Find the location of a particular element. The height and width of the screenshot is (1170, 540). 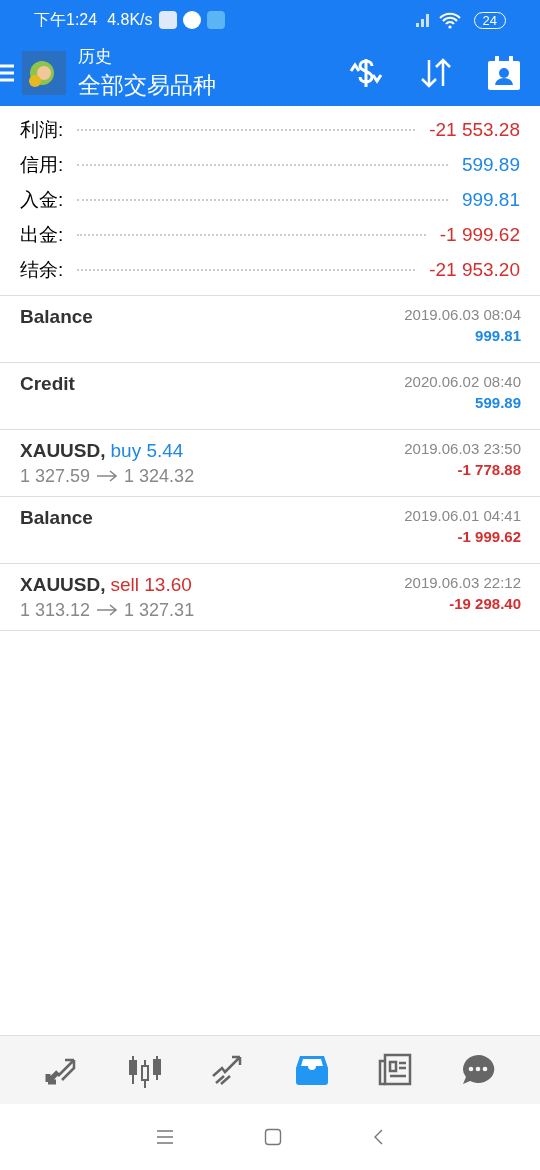

deal-amount: 999.81 is located at coordinates (498, 335).